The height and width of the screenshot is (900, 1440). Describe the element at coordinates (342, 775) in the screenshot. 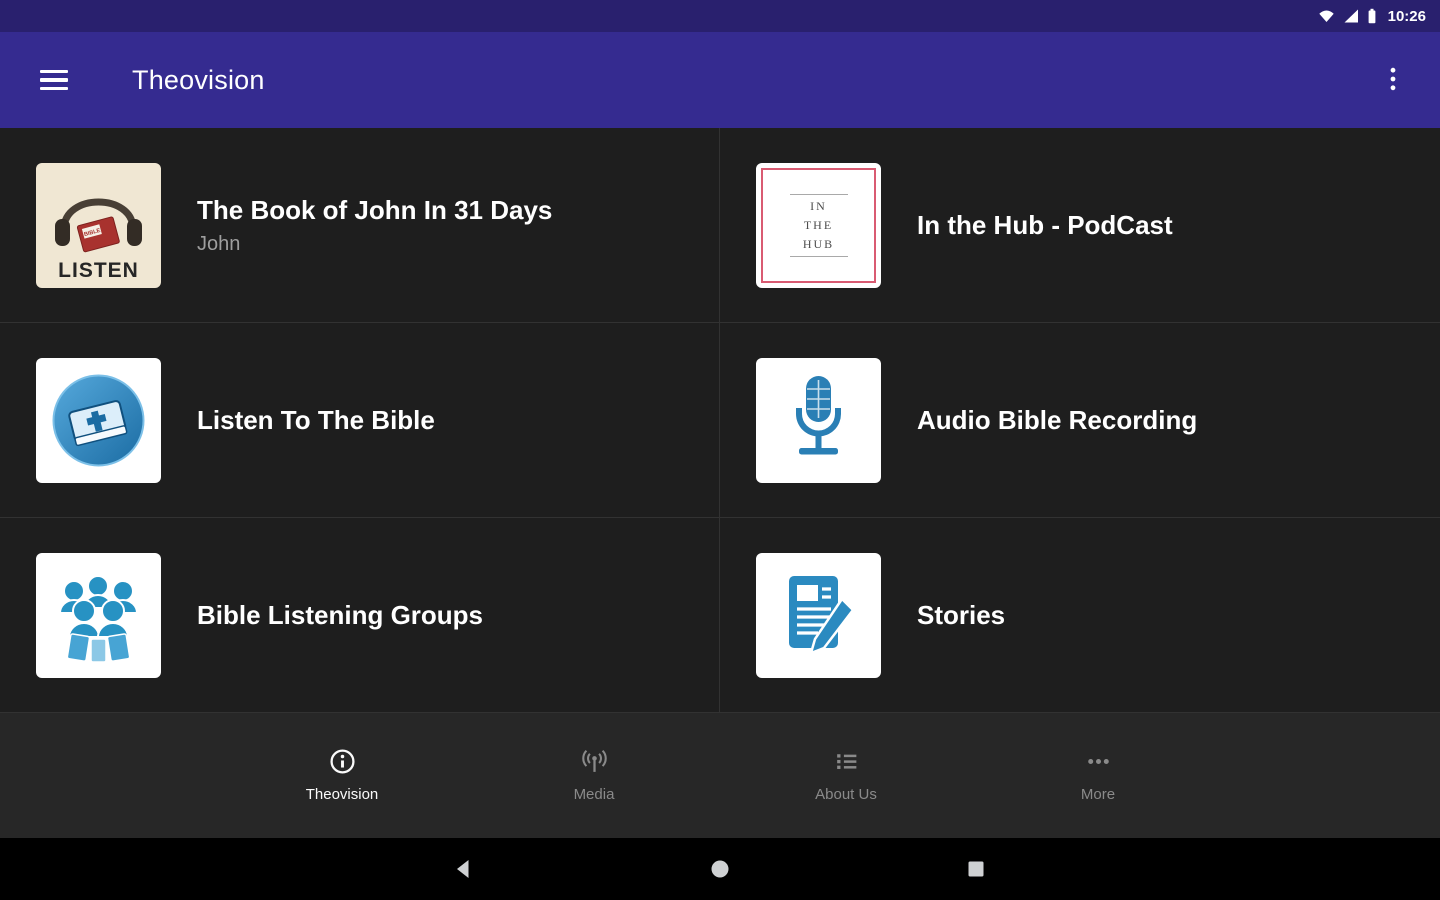

I see `nav-item-theovision: Theovision` at that location.